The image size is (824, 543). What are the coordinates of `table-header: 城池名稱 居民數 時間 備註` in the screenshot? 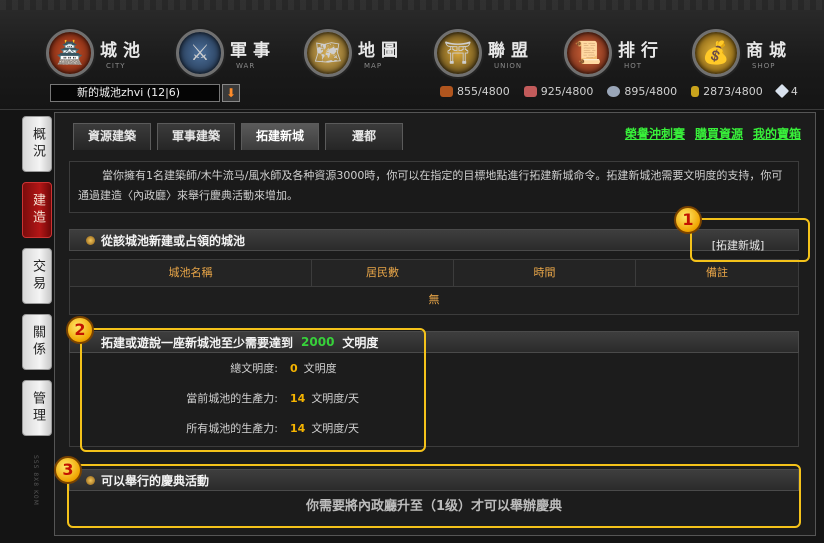 It's located at (434, 273).